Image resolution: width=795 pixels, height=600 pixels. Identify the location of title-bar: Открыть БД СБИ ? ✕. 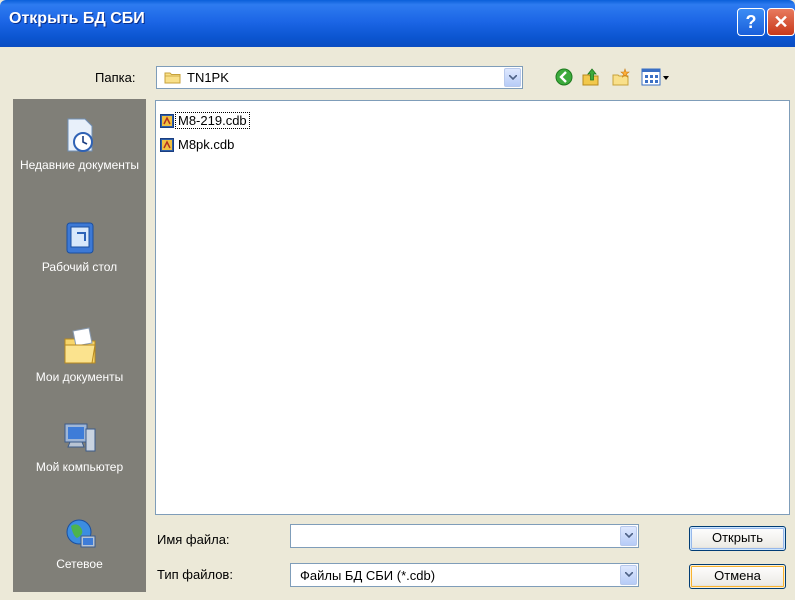
(397, 23).